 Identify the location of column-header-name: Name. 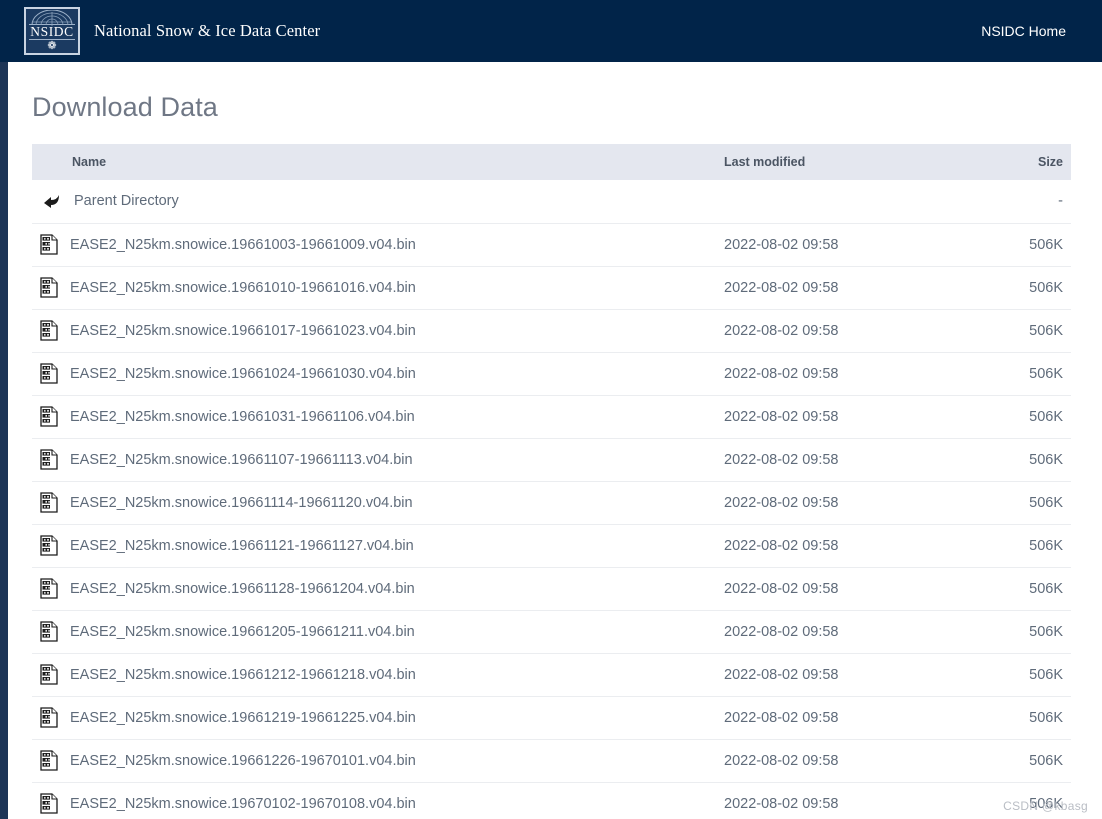
(362, 162).